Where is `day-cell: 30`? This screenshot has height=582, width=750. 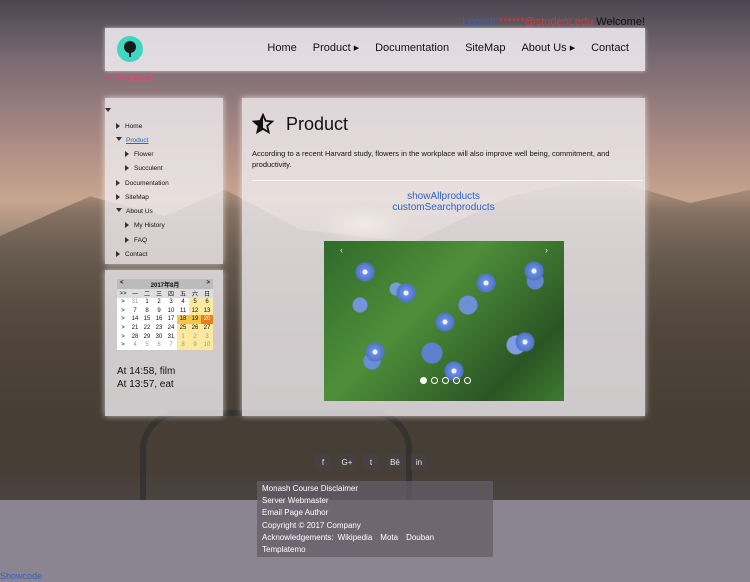 day-cell: 30 is located at coordinates (159, 336).